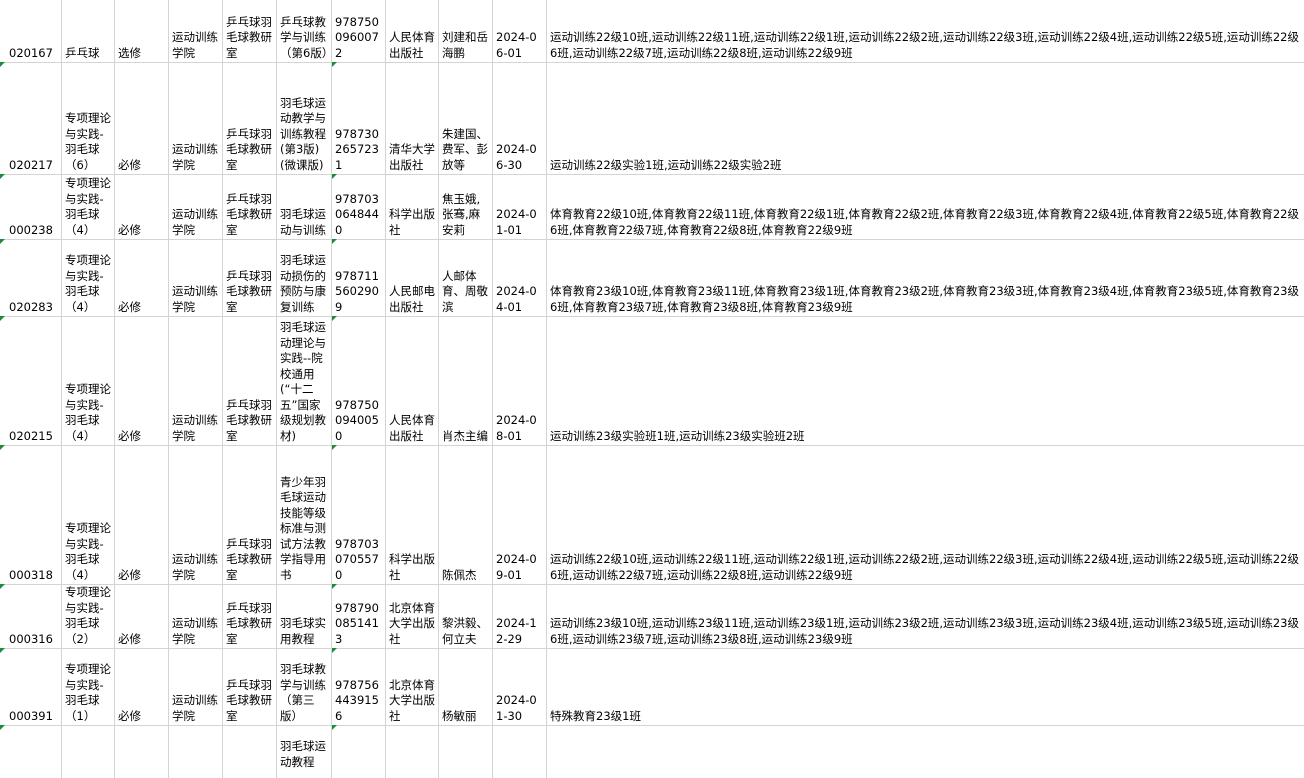 The image size is (1304, 778). What do you see at coordinates (304, 751) in the screenshot?
I see `textbook-title-cell: 羽毛球运动教程` at bounding box center [304, 751].